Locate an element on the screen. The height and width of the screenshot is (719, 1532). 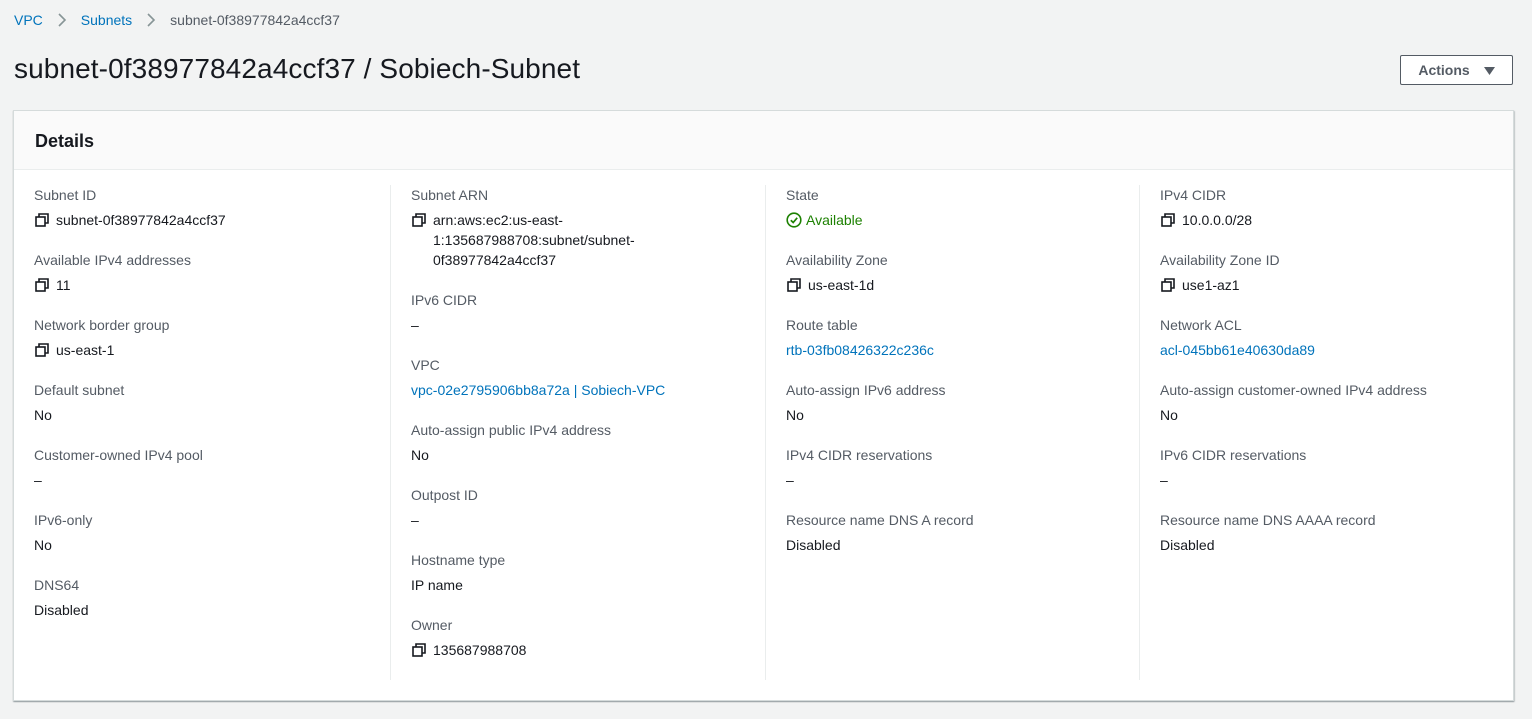
auto-assign-customer-owned-ipv4-address-value: No is located at coordinates (1336, 415).